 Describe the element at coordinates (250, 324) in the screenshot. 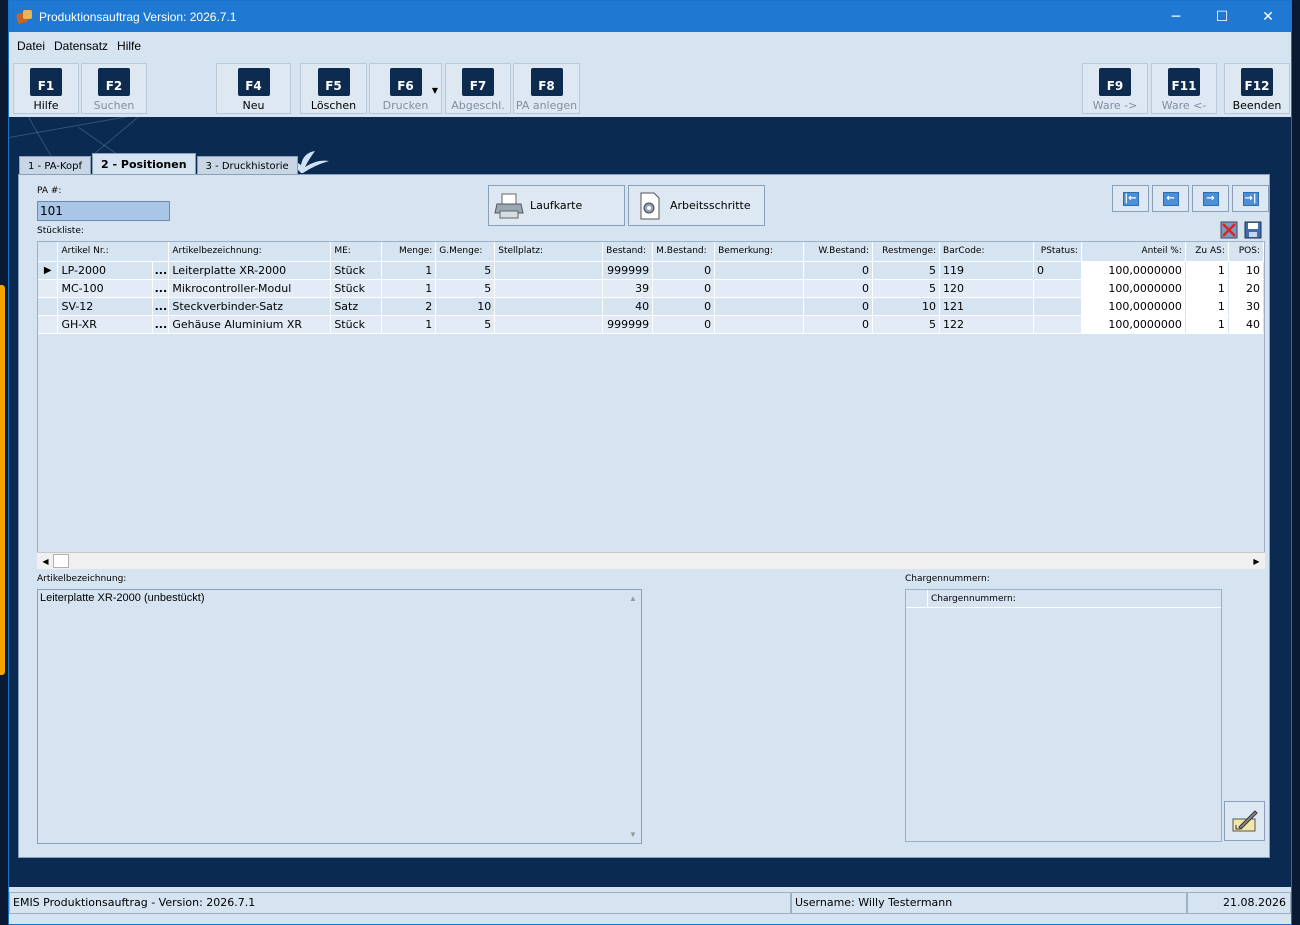

I see `cell-bezeichnung: Gehäuse Aluminium XR` at that location.